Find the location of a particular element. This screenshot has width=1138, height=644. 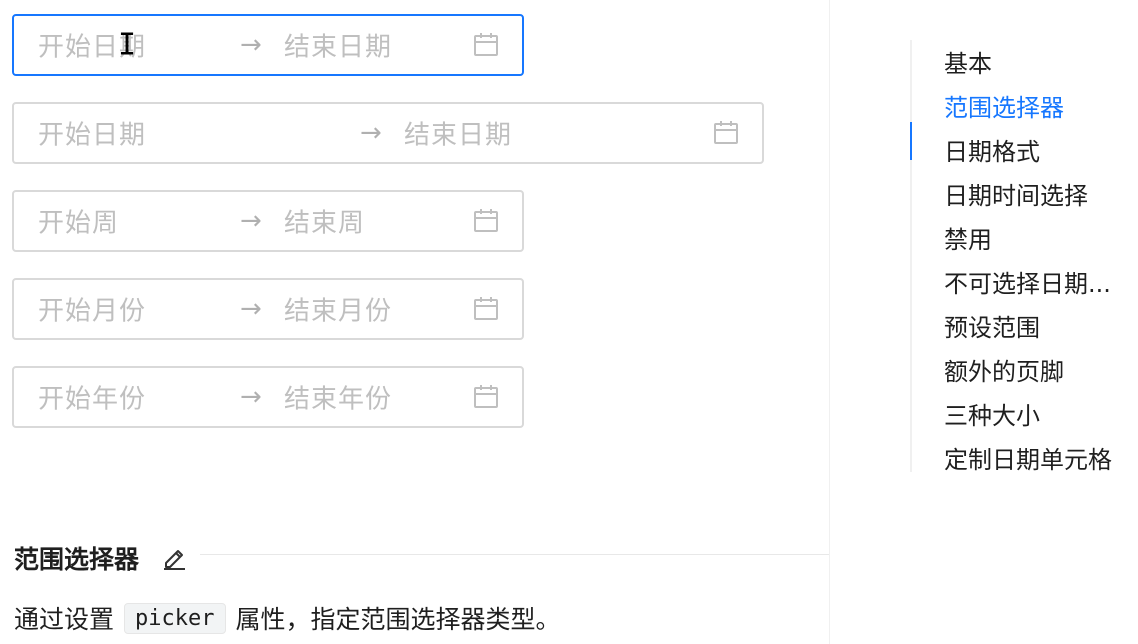

end-week-input: 结束周 is located at coordinates (324, 221).